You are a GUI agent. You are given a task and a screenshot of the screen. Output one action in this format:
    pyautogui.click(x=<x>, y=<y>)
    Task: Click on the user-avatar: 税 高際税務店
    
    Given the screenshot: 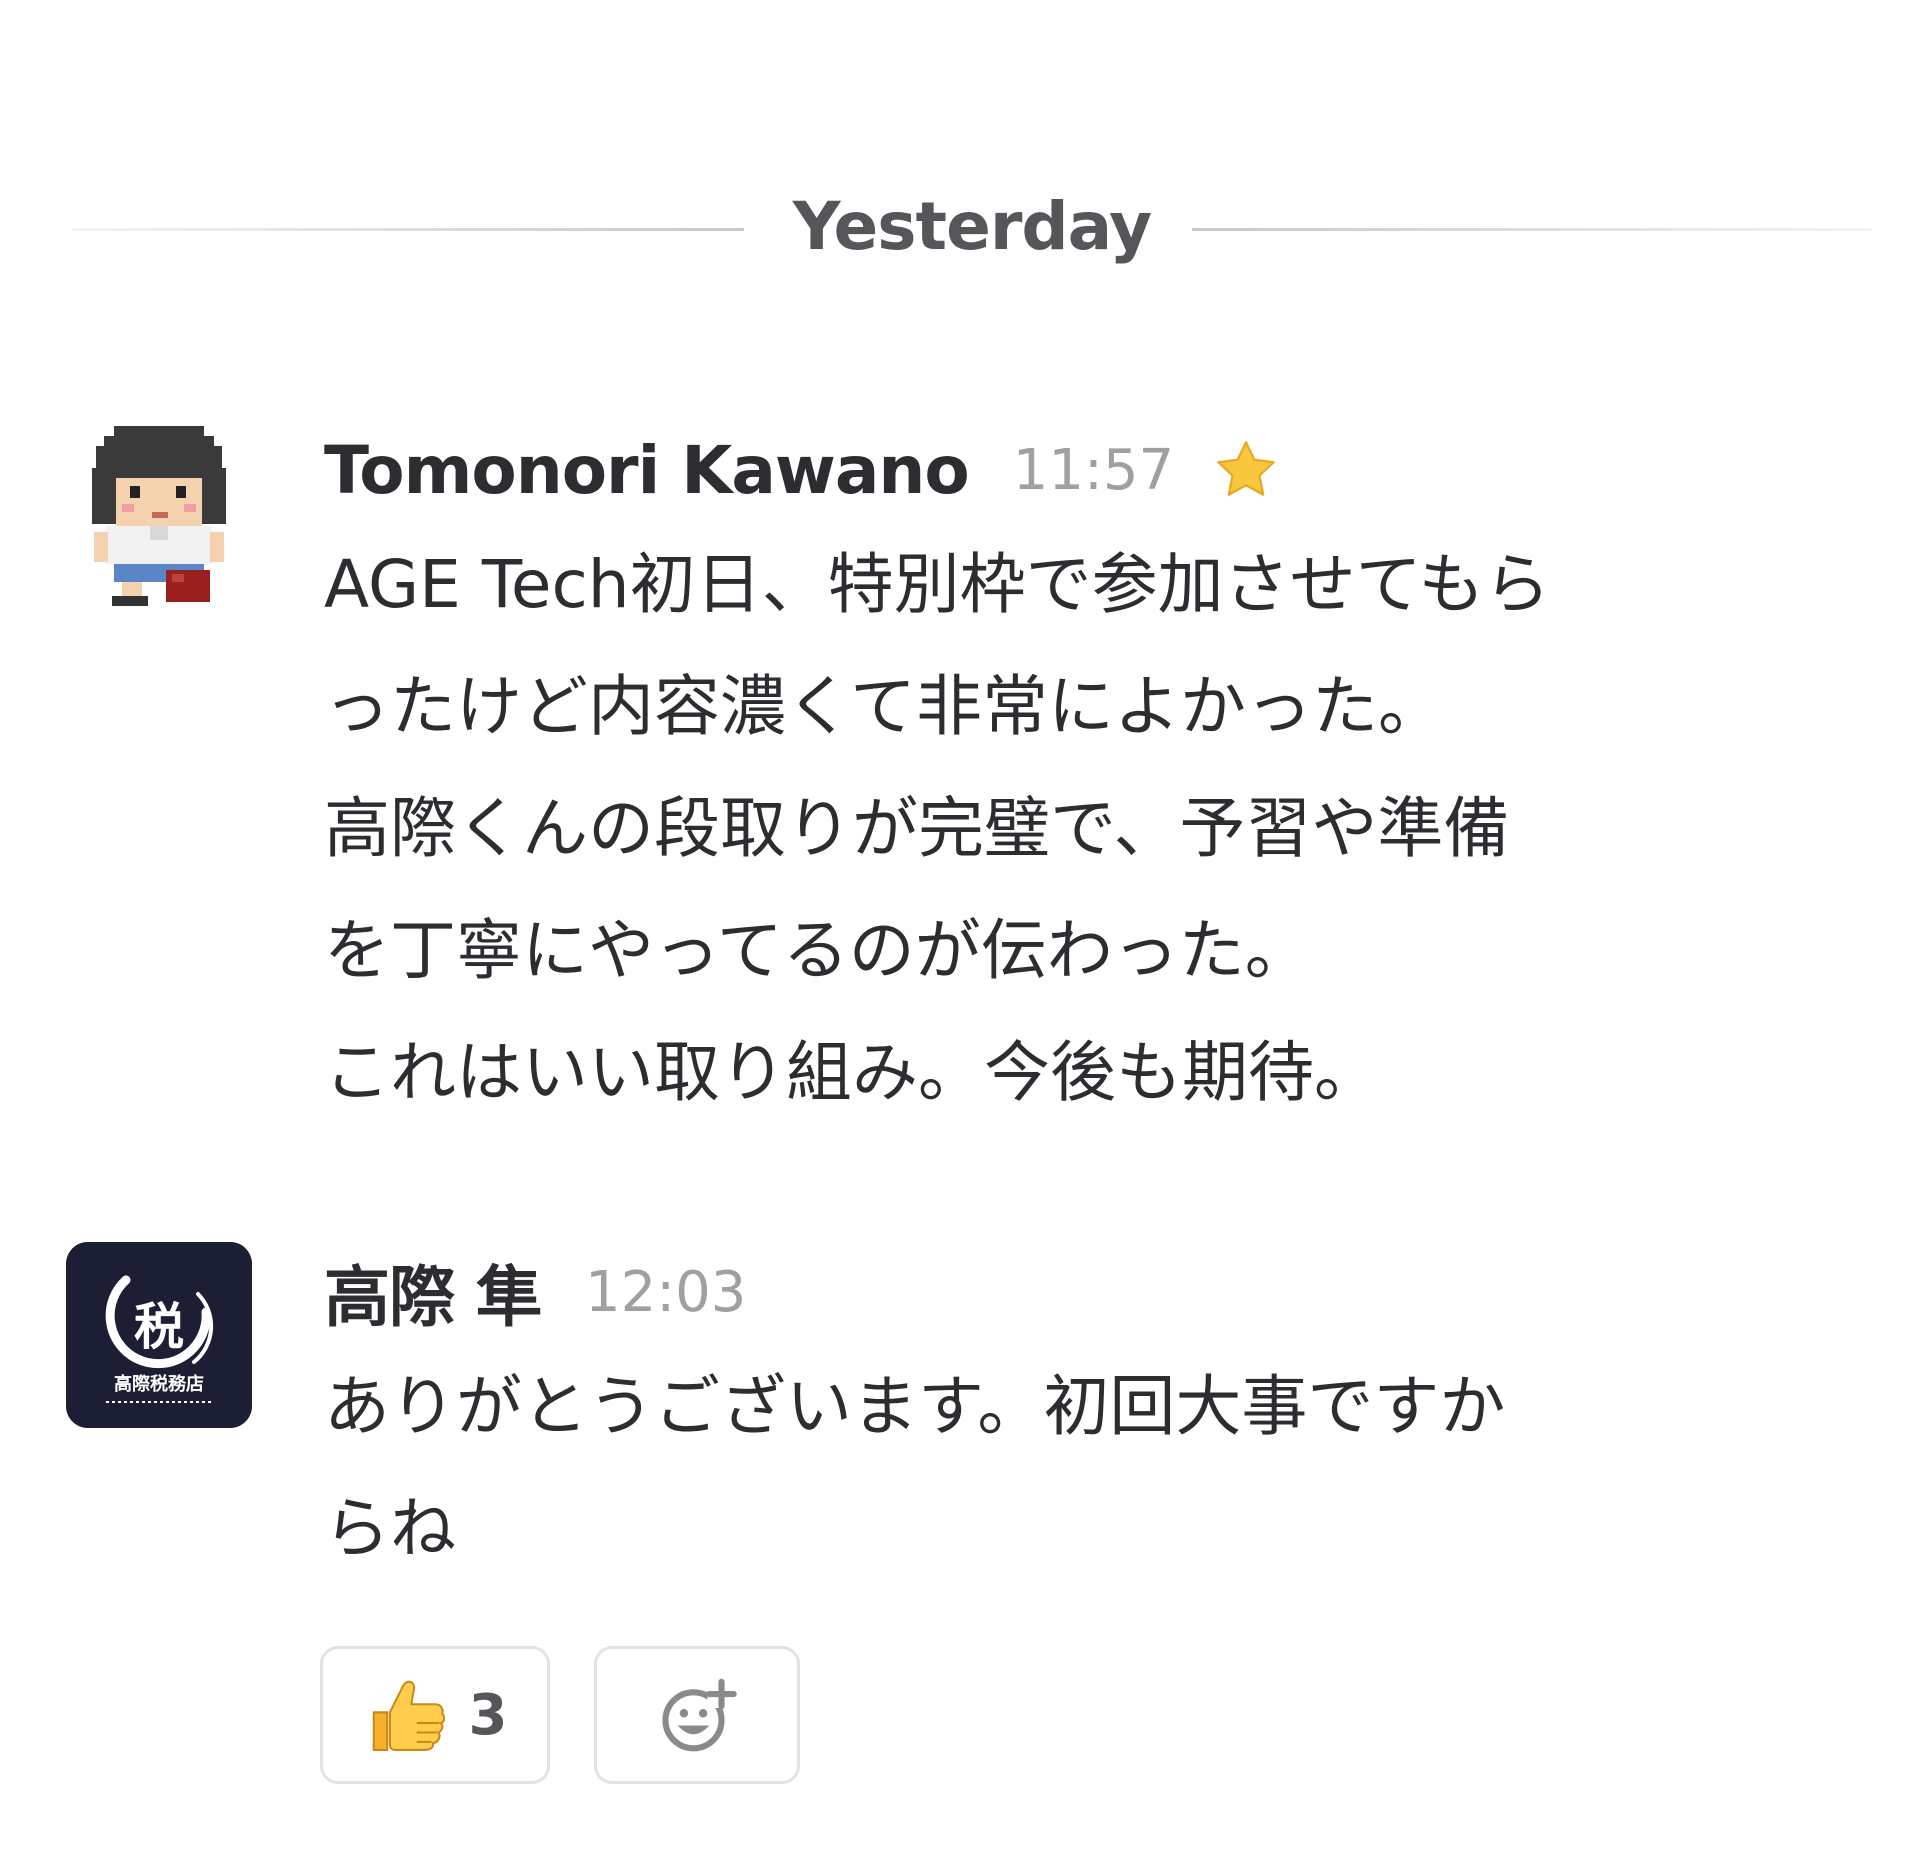 What is the action you would take?
    pyautogui.click(x=159, y=1335)
    